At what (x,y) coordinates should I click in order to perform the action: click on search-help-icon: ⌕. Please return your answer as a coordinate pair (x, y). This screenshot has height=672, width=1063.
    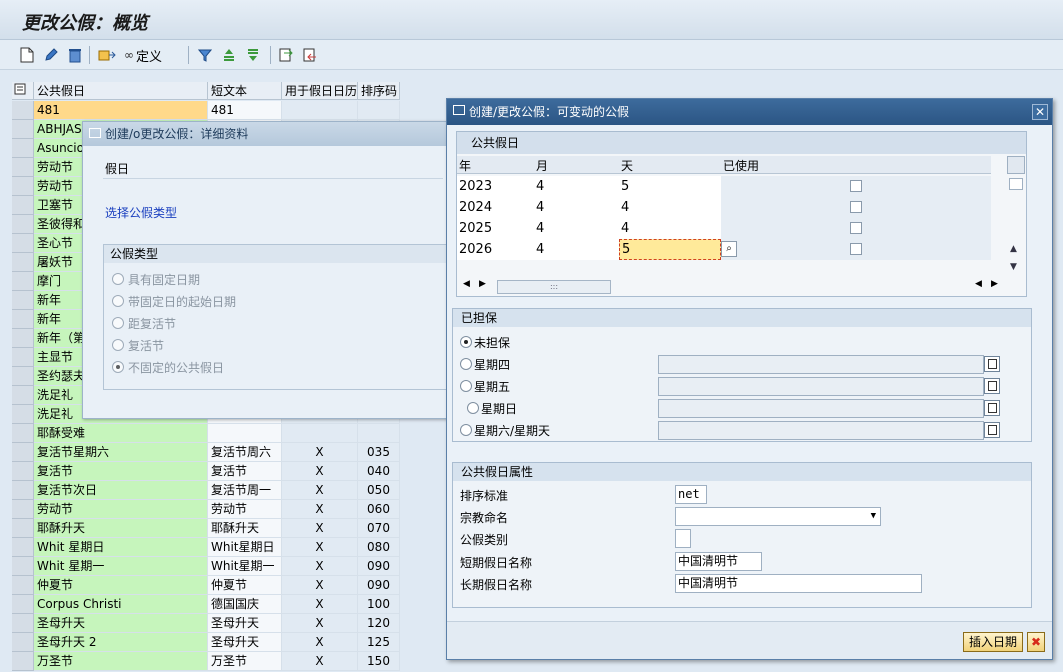
    Looking at the image, I should click on (729, 249).